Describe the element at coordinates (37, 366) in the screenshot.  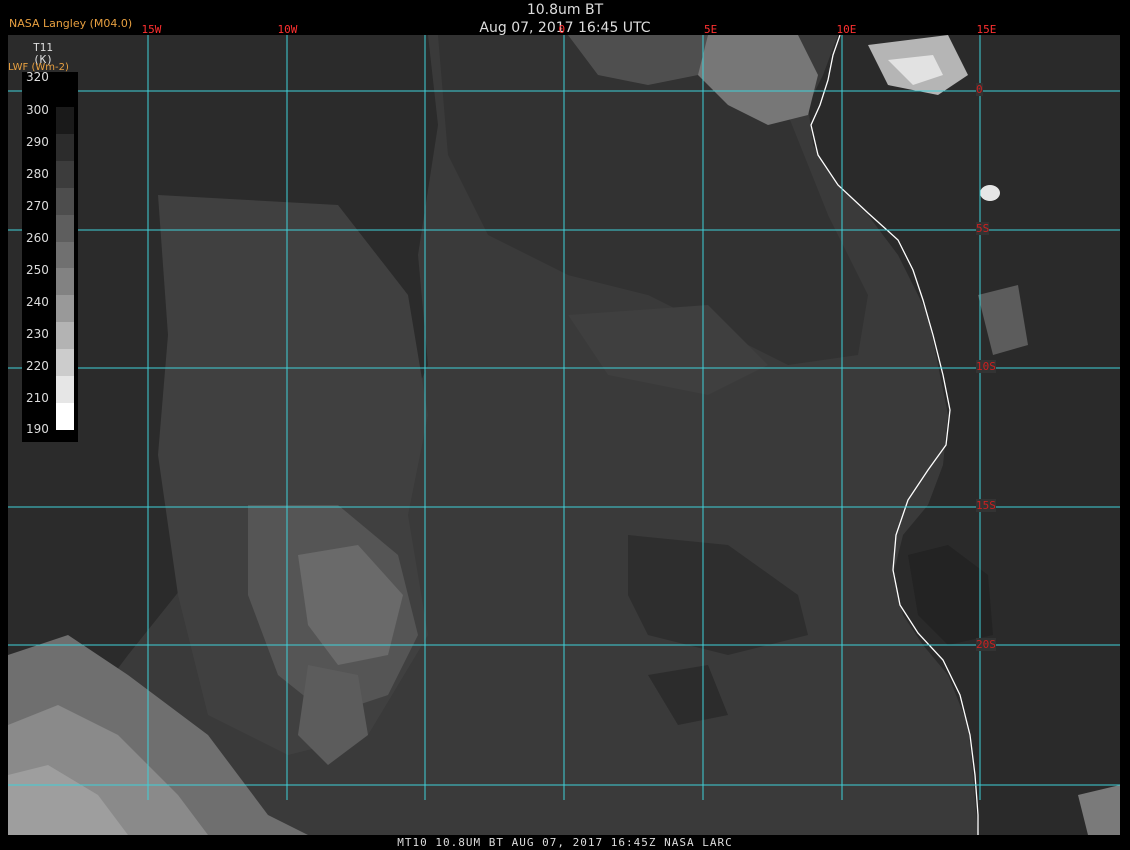
I see `legend-tick-label: 220` at that location.